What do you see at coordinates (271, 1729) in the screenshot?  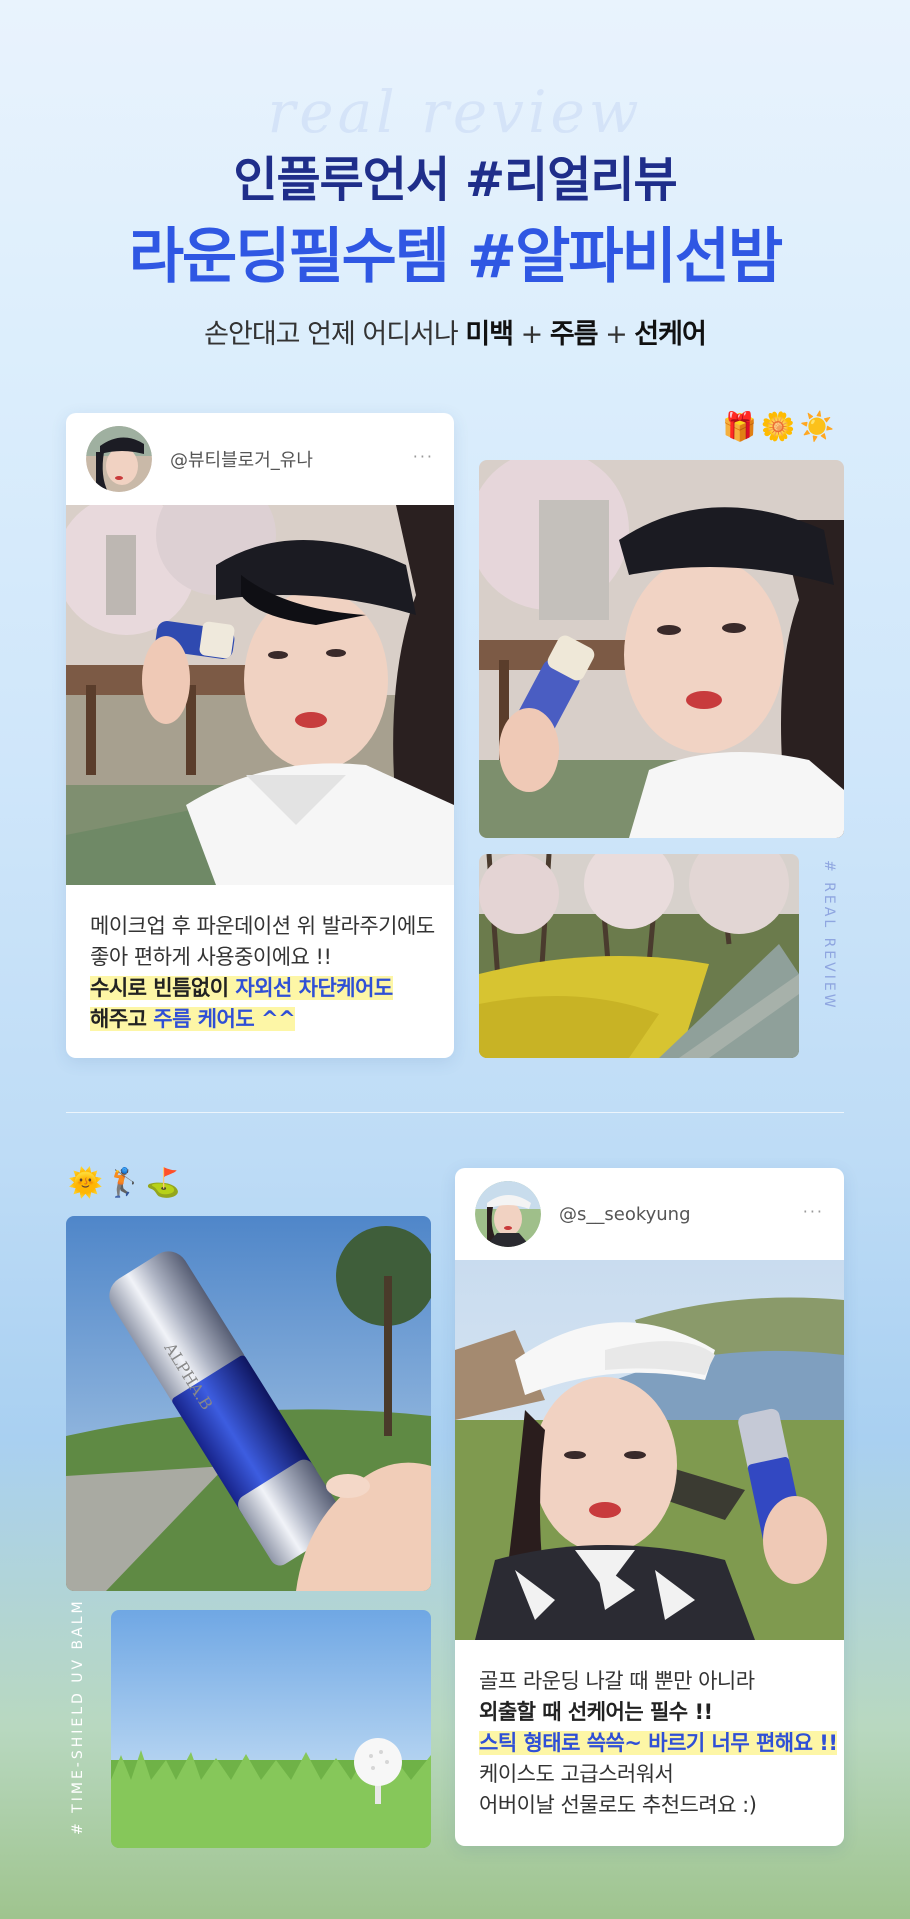 I see `side-photo-golf-ball` at bounding box center [271, 1729].